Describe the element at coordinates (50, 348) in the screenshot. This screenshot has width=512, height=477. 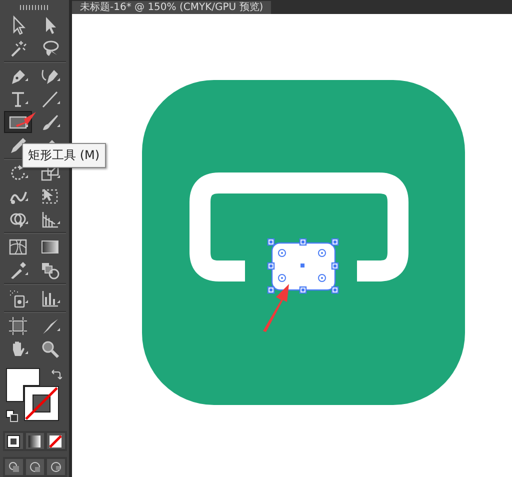
I see `zoom-icon` at that location.